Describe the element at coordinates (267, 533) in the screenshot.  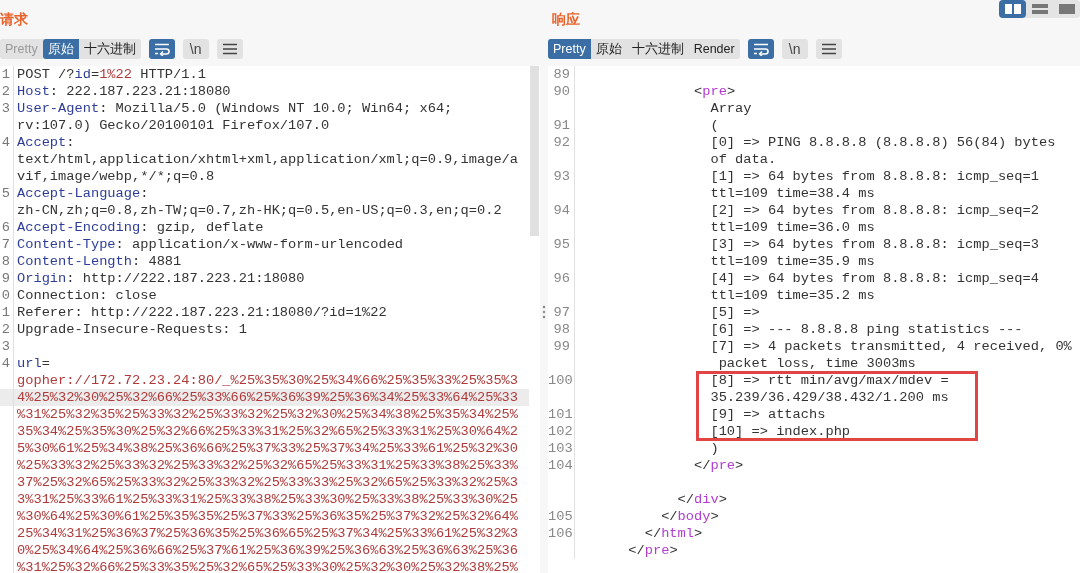
I see `code-line: 25%34%31%25%36%37%25%36%35%25%36%65%25%37%34%25%33%61%25%32%3` at that location.